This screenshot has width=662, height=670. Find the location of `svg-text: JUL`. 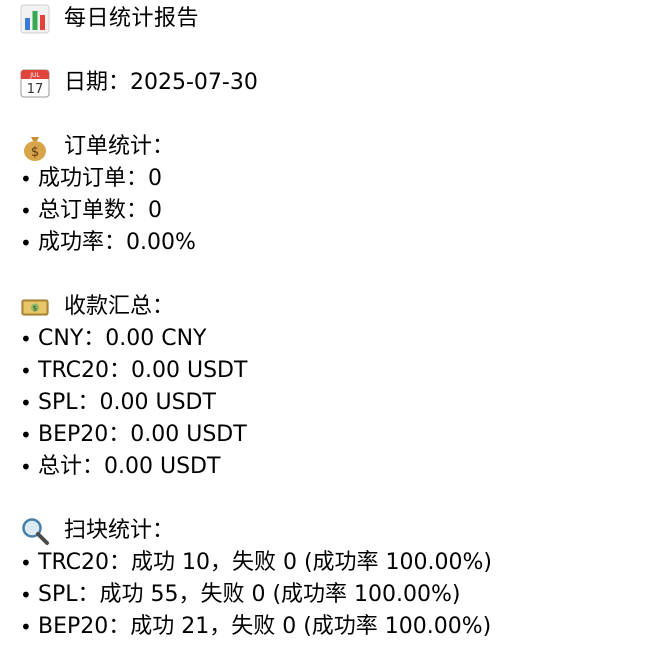

svg-text: JUL is located at coordinates (34, 75).